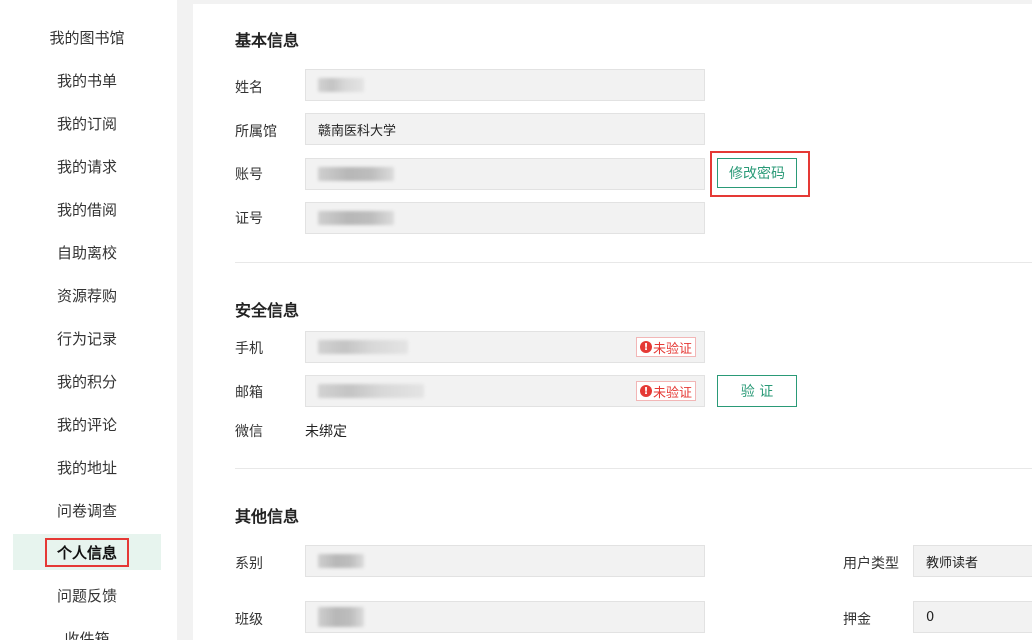 This screenshot has height=640, width=1032. I want to click on sidebar-item-label: 我的图书馆, so click(87, 37).